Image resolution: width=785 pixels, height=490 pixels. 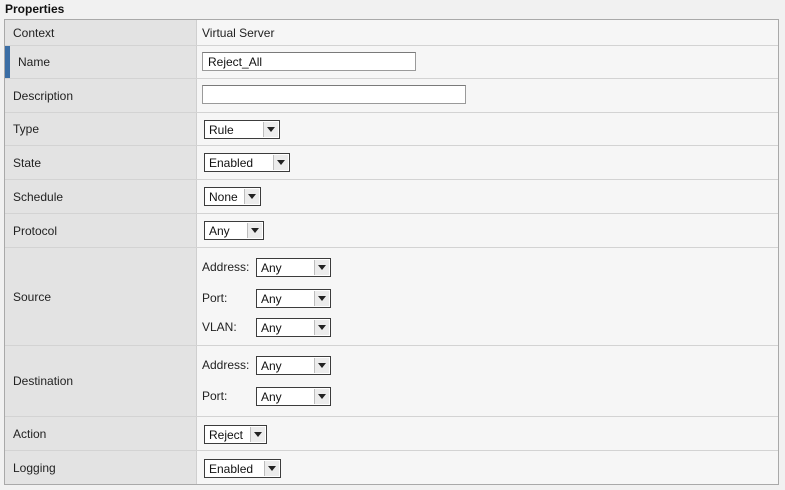 I want to click on row-protocol: Protocol Any, so click(x=391, y=231).